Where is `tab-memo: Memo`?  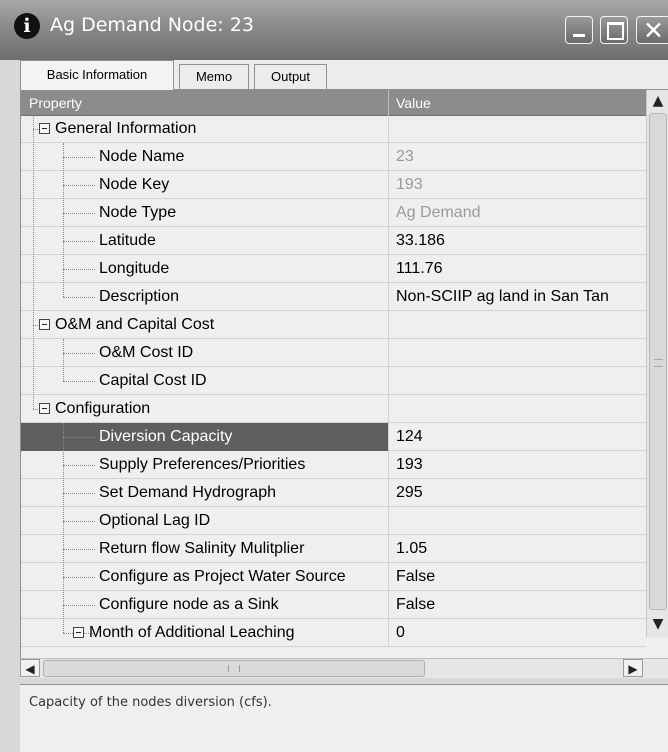
tab-memo: Memo is located at coordinates (214, 76).